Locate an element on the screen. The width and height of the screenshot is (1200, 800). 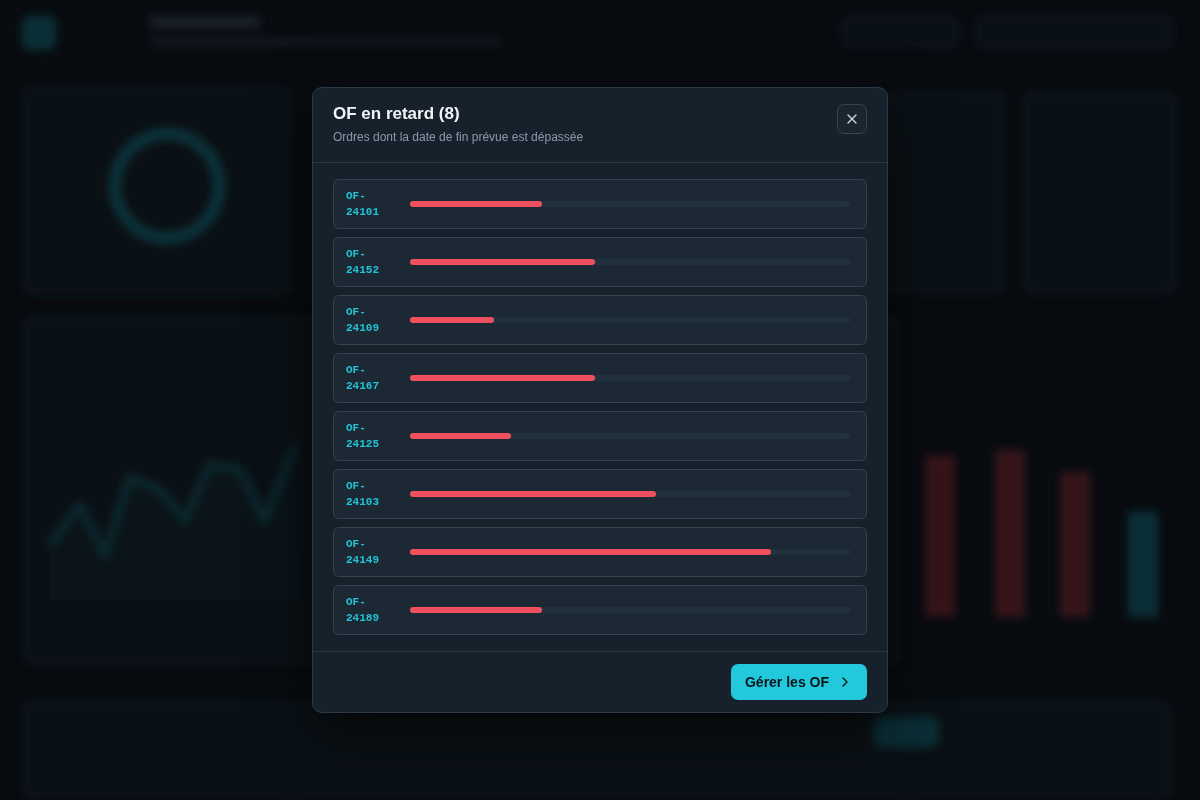
order-id: OF-24167 is located at coordinates (363, 378).